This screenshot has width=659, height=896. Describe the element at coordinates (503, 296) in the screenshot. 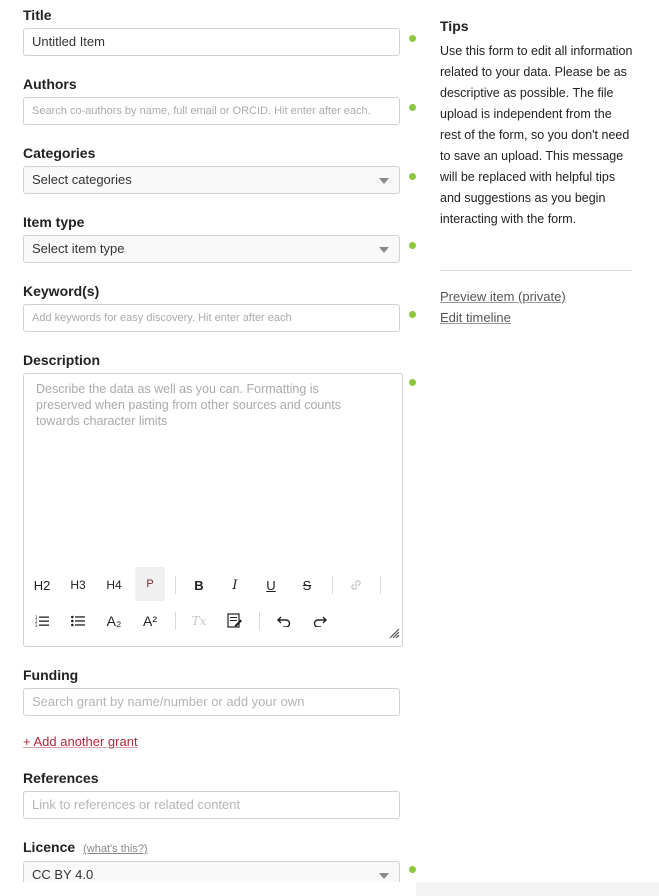

I see `preview-item-link: Preview item (private)` at that location.